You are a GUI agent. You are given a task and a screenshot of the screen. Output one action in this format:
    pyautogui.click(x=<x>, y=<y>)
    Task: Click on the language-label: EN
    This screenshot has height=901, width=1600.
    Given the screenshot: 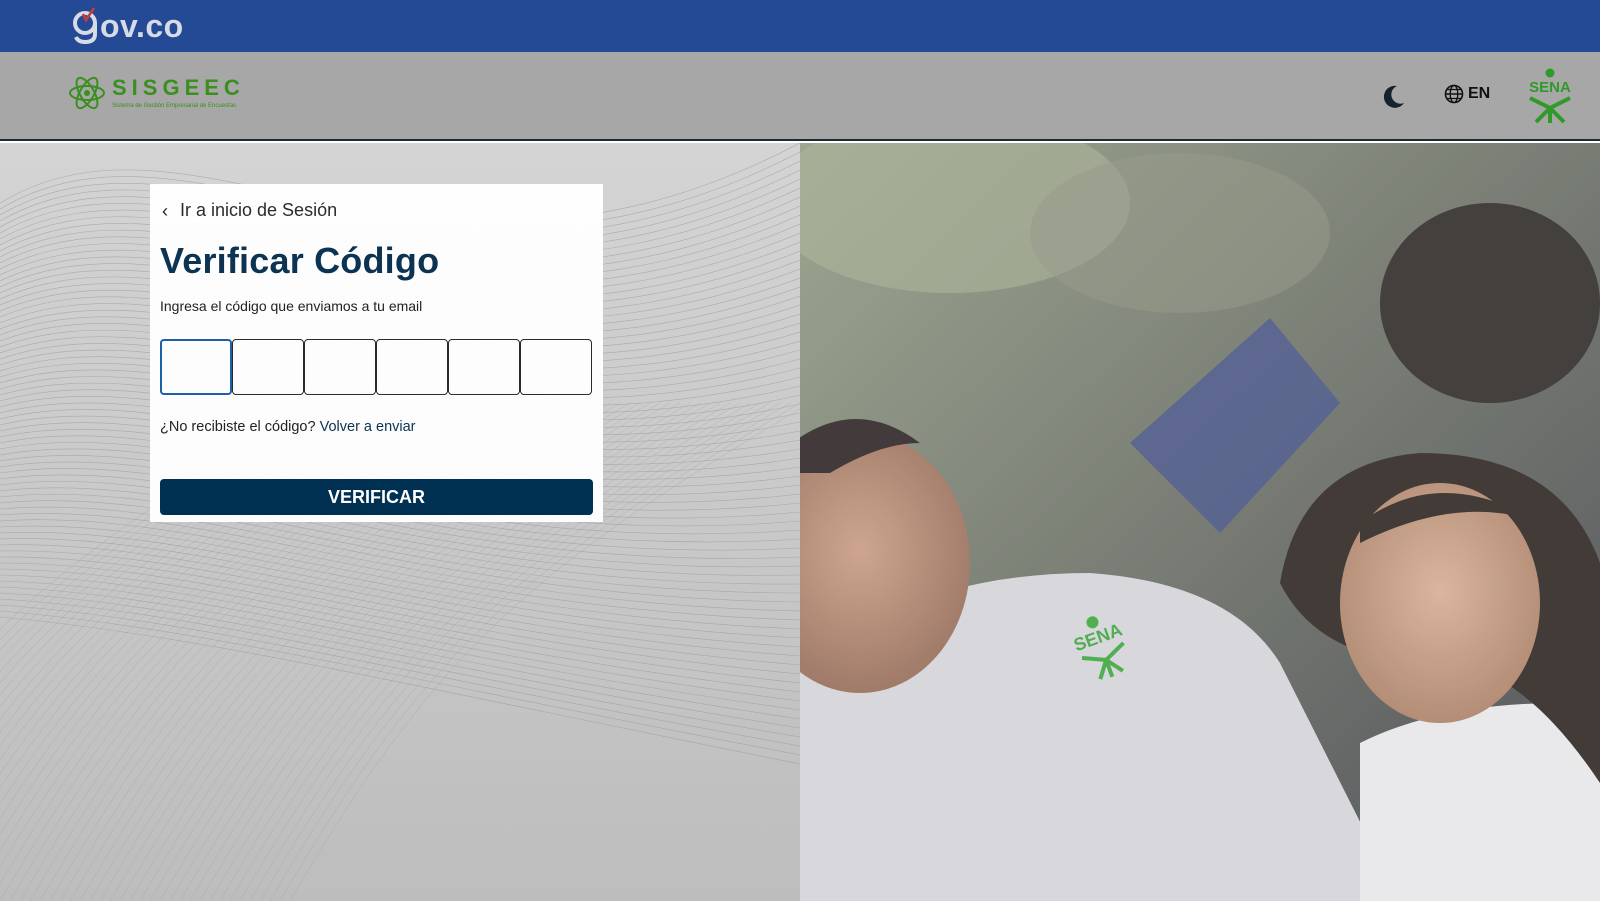 What is the action you would take?
    pyautogui.click(x=1479, y=93)
    